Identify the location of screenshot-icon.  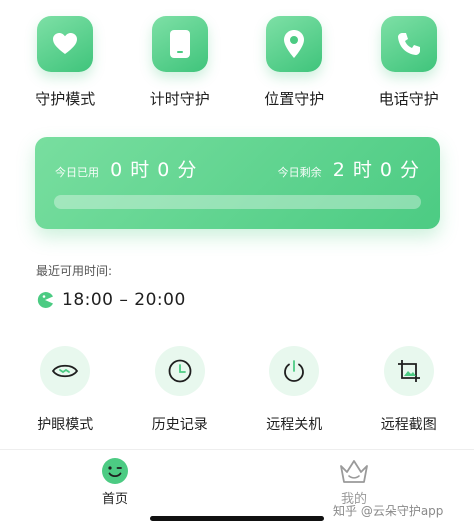
(408, 371).